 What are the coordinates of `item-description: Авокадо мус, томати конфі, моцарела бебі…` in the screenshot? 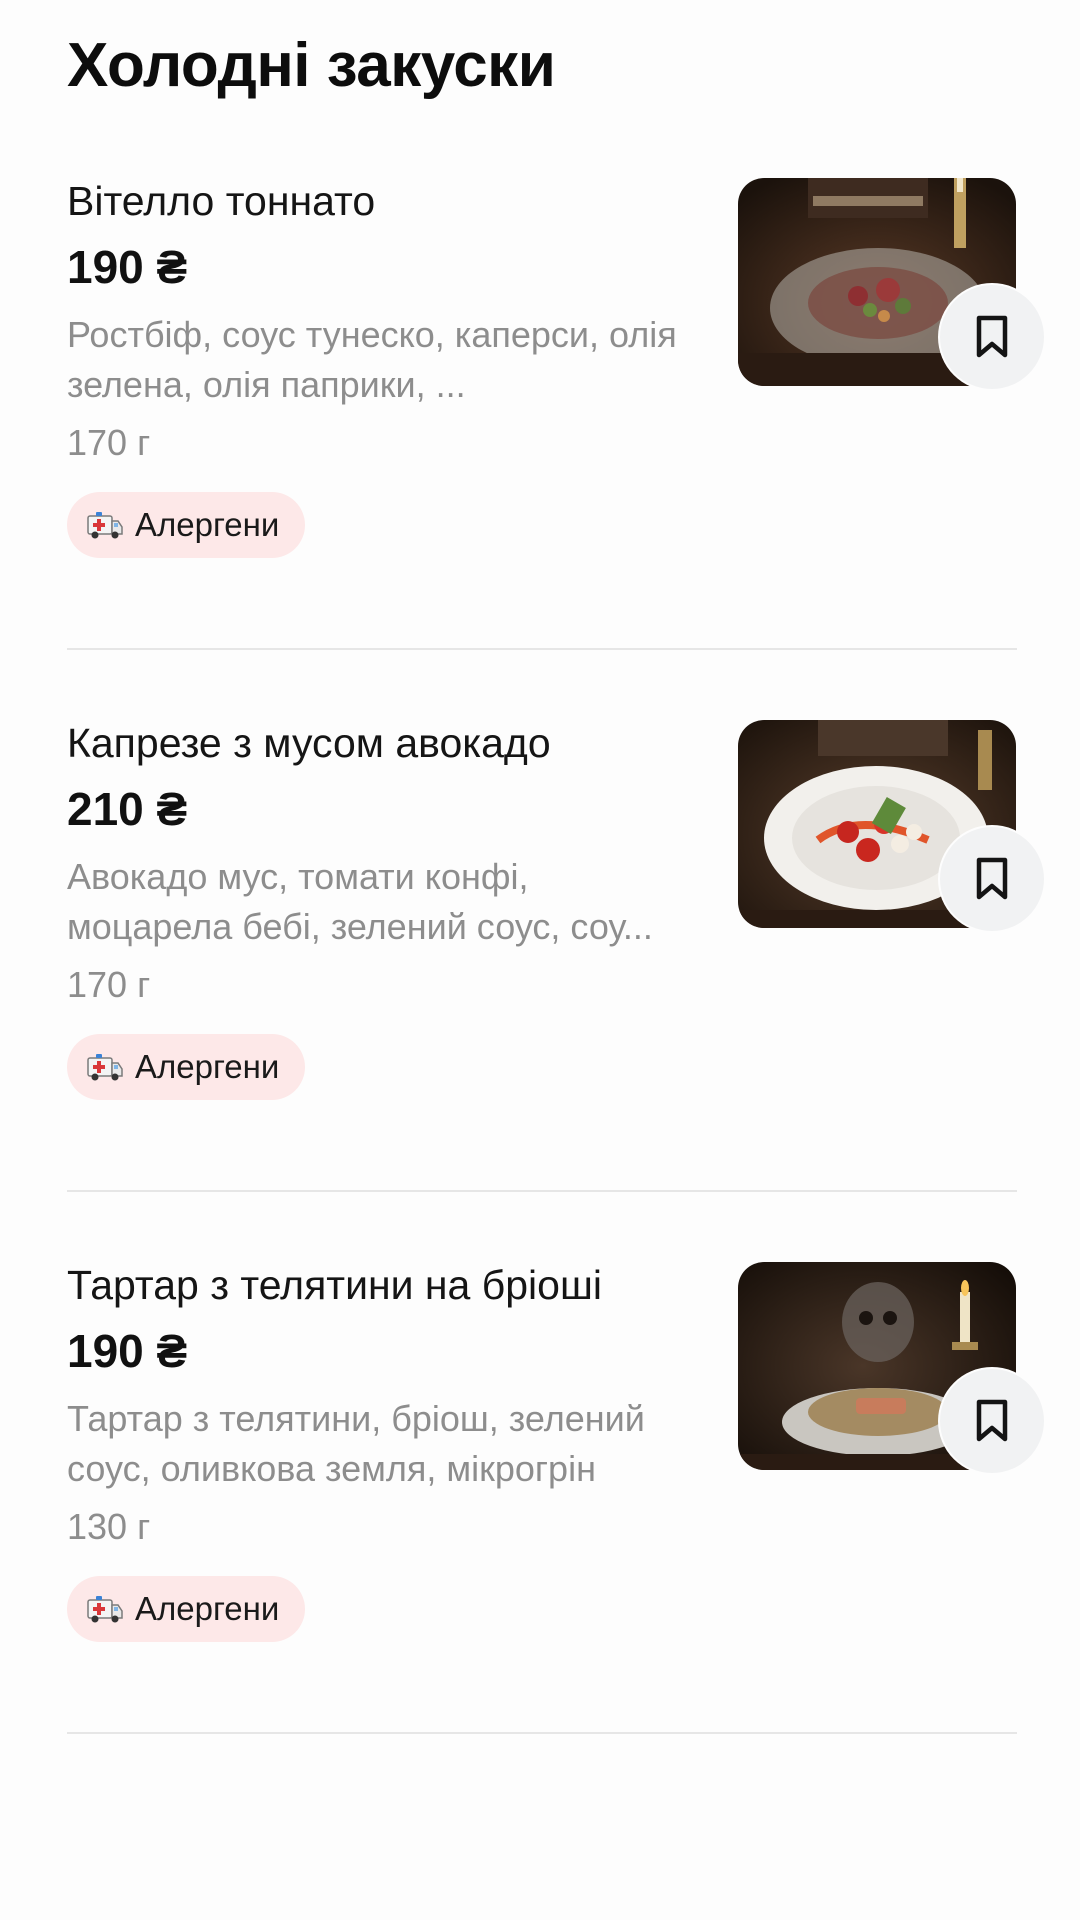 It's located at (360, 901).